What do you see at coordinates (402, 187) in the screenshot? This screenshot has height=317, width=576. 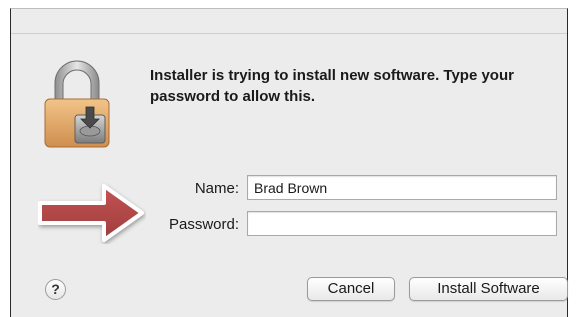 I see `name-field` at bounding box center [402, 187].